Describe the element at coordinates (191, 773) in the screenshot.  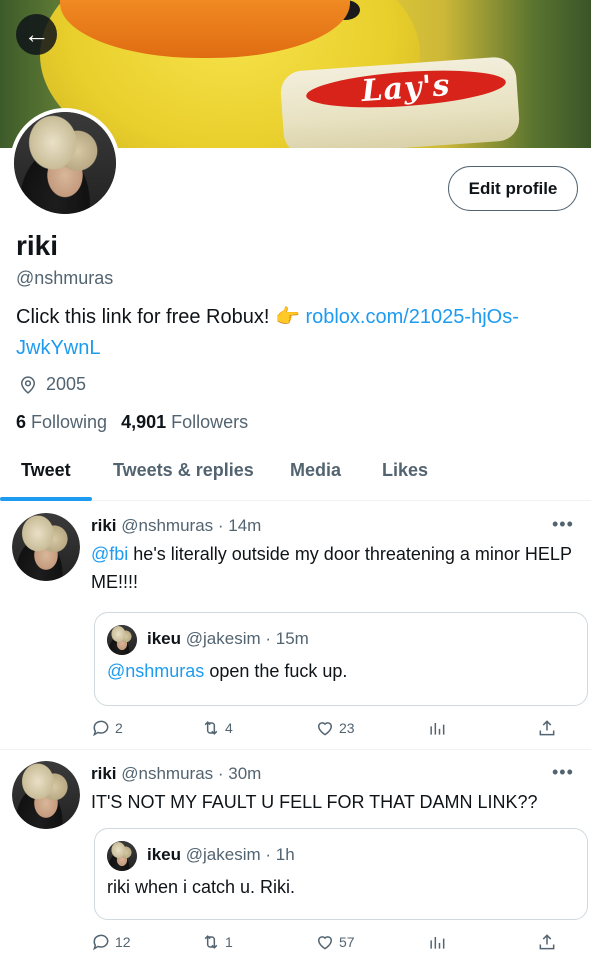
I see `tweet-handle-time: @nshmuras · 30m` at that location.